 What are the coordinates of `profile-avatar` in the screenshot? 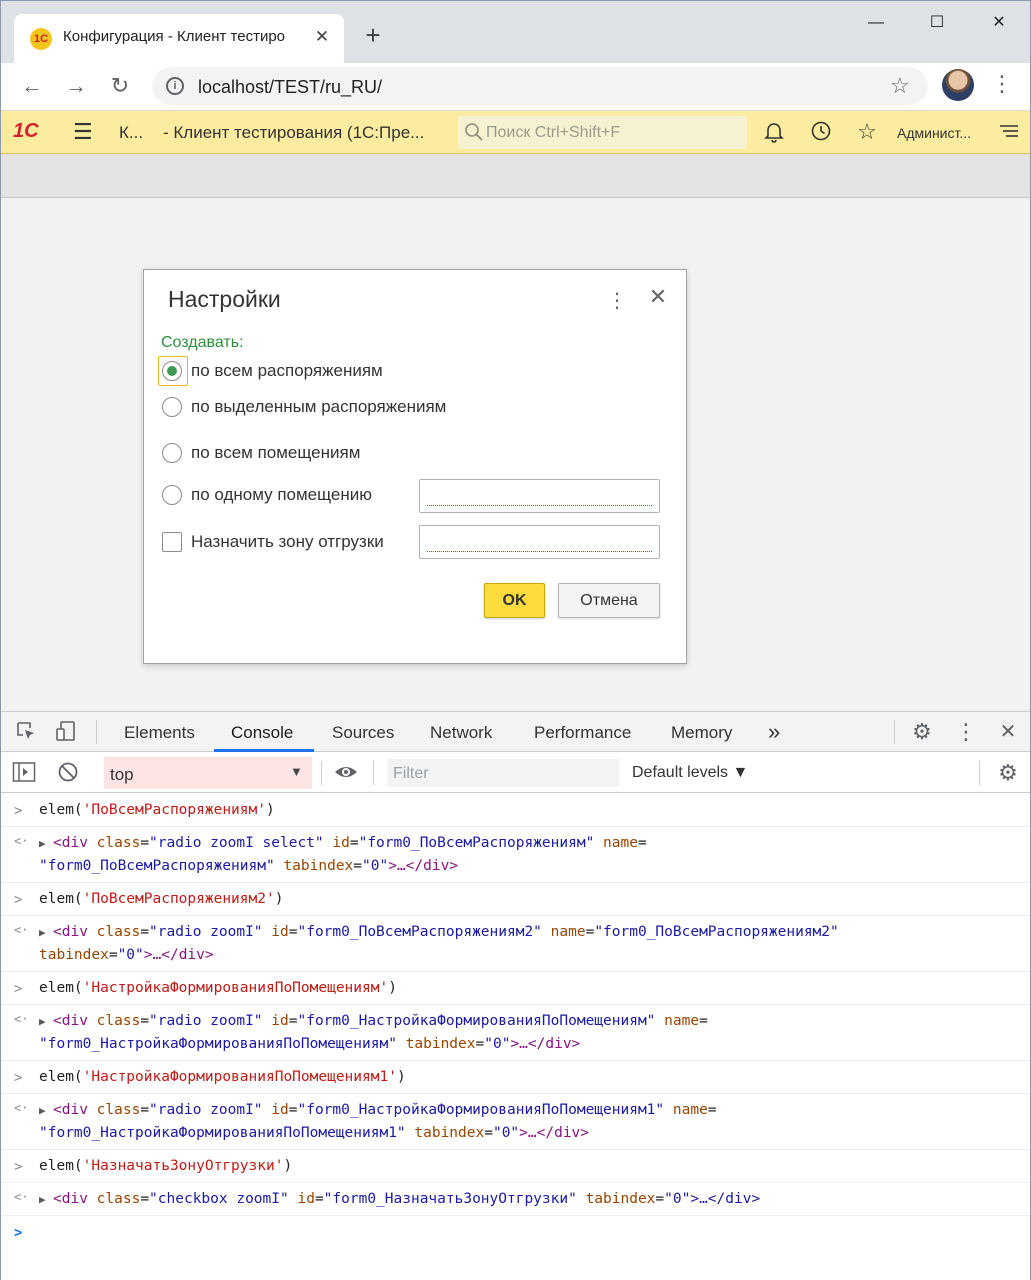 It's located at (958, 85).